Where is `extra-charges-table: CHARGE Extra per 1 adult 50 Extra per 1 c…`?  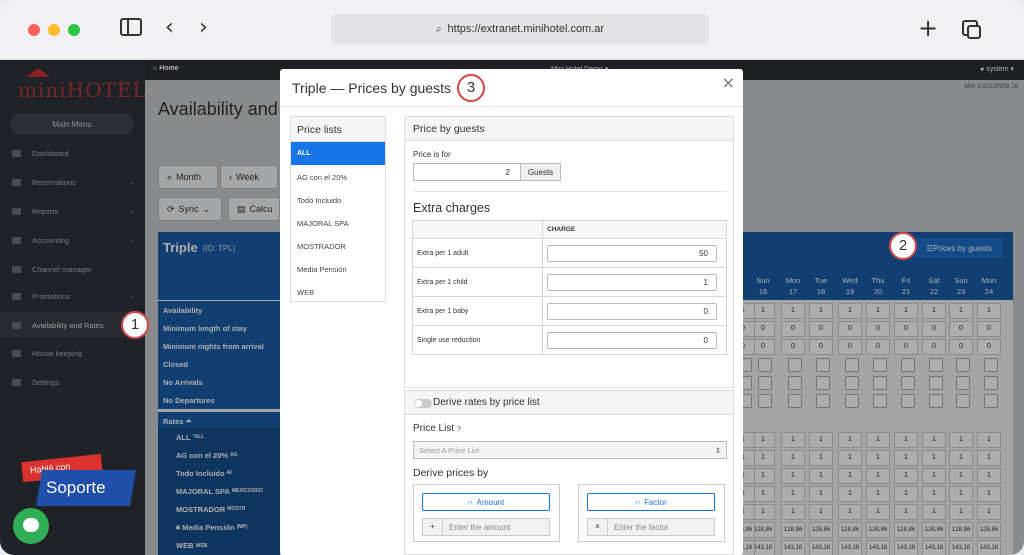 extra-charges-table: CHARGE Extra per 1 adult 50 Extra per 1 c… is located at coordinates (569, 287).